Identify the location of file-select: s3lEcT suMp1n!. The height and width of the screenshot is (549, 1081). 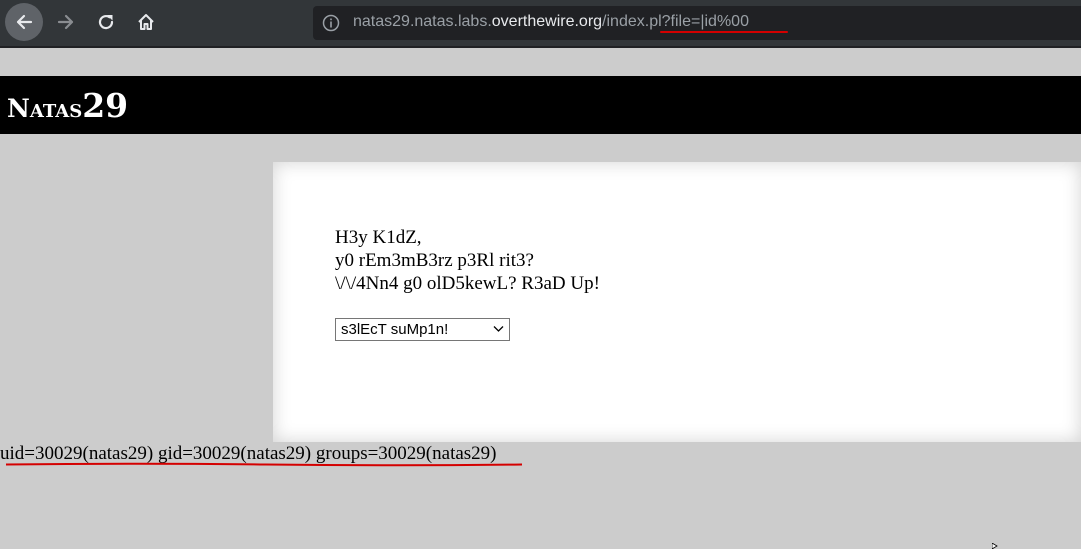
(422, 329).